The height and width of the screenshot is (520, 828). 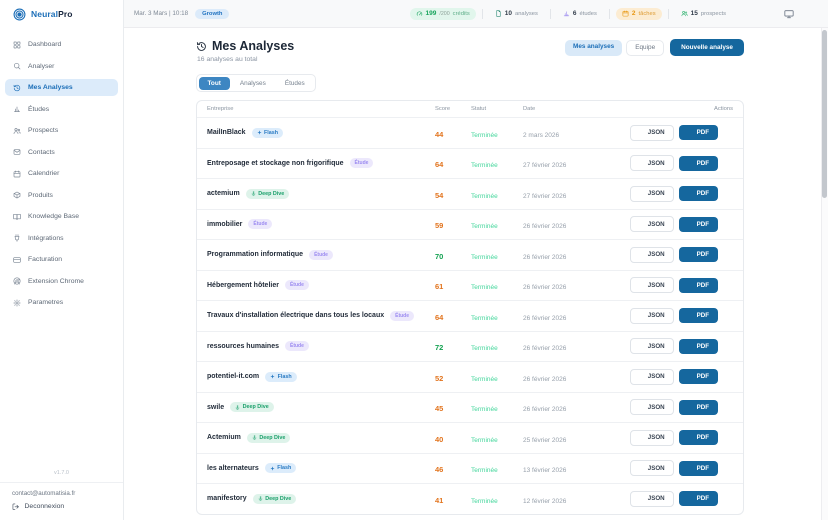 What do you see at coordinates (545, 196) in the screenshot?
I see `date-label: 27 février 2026` at bounding box center [545, 196].